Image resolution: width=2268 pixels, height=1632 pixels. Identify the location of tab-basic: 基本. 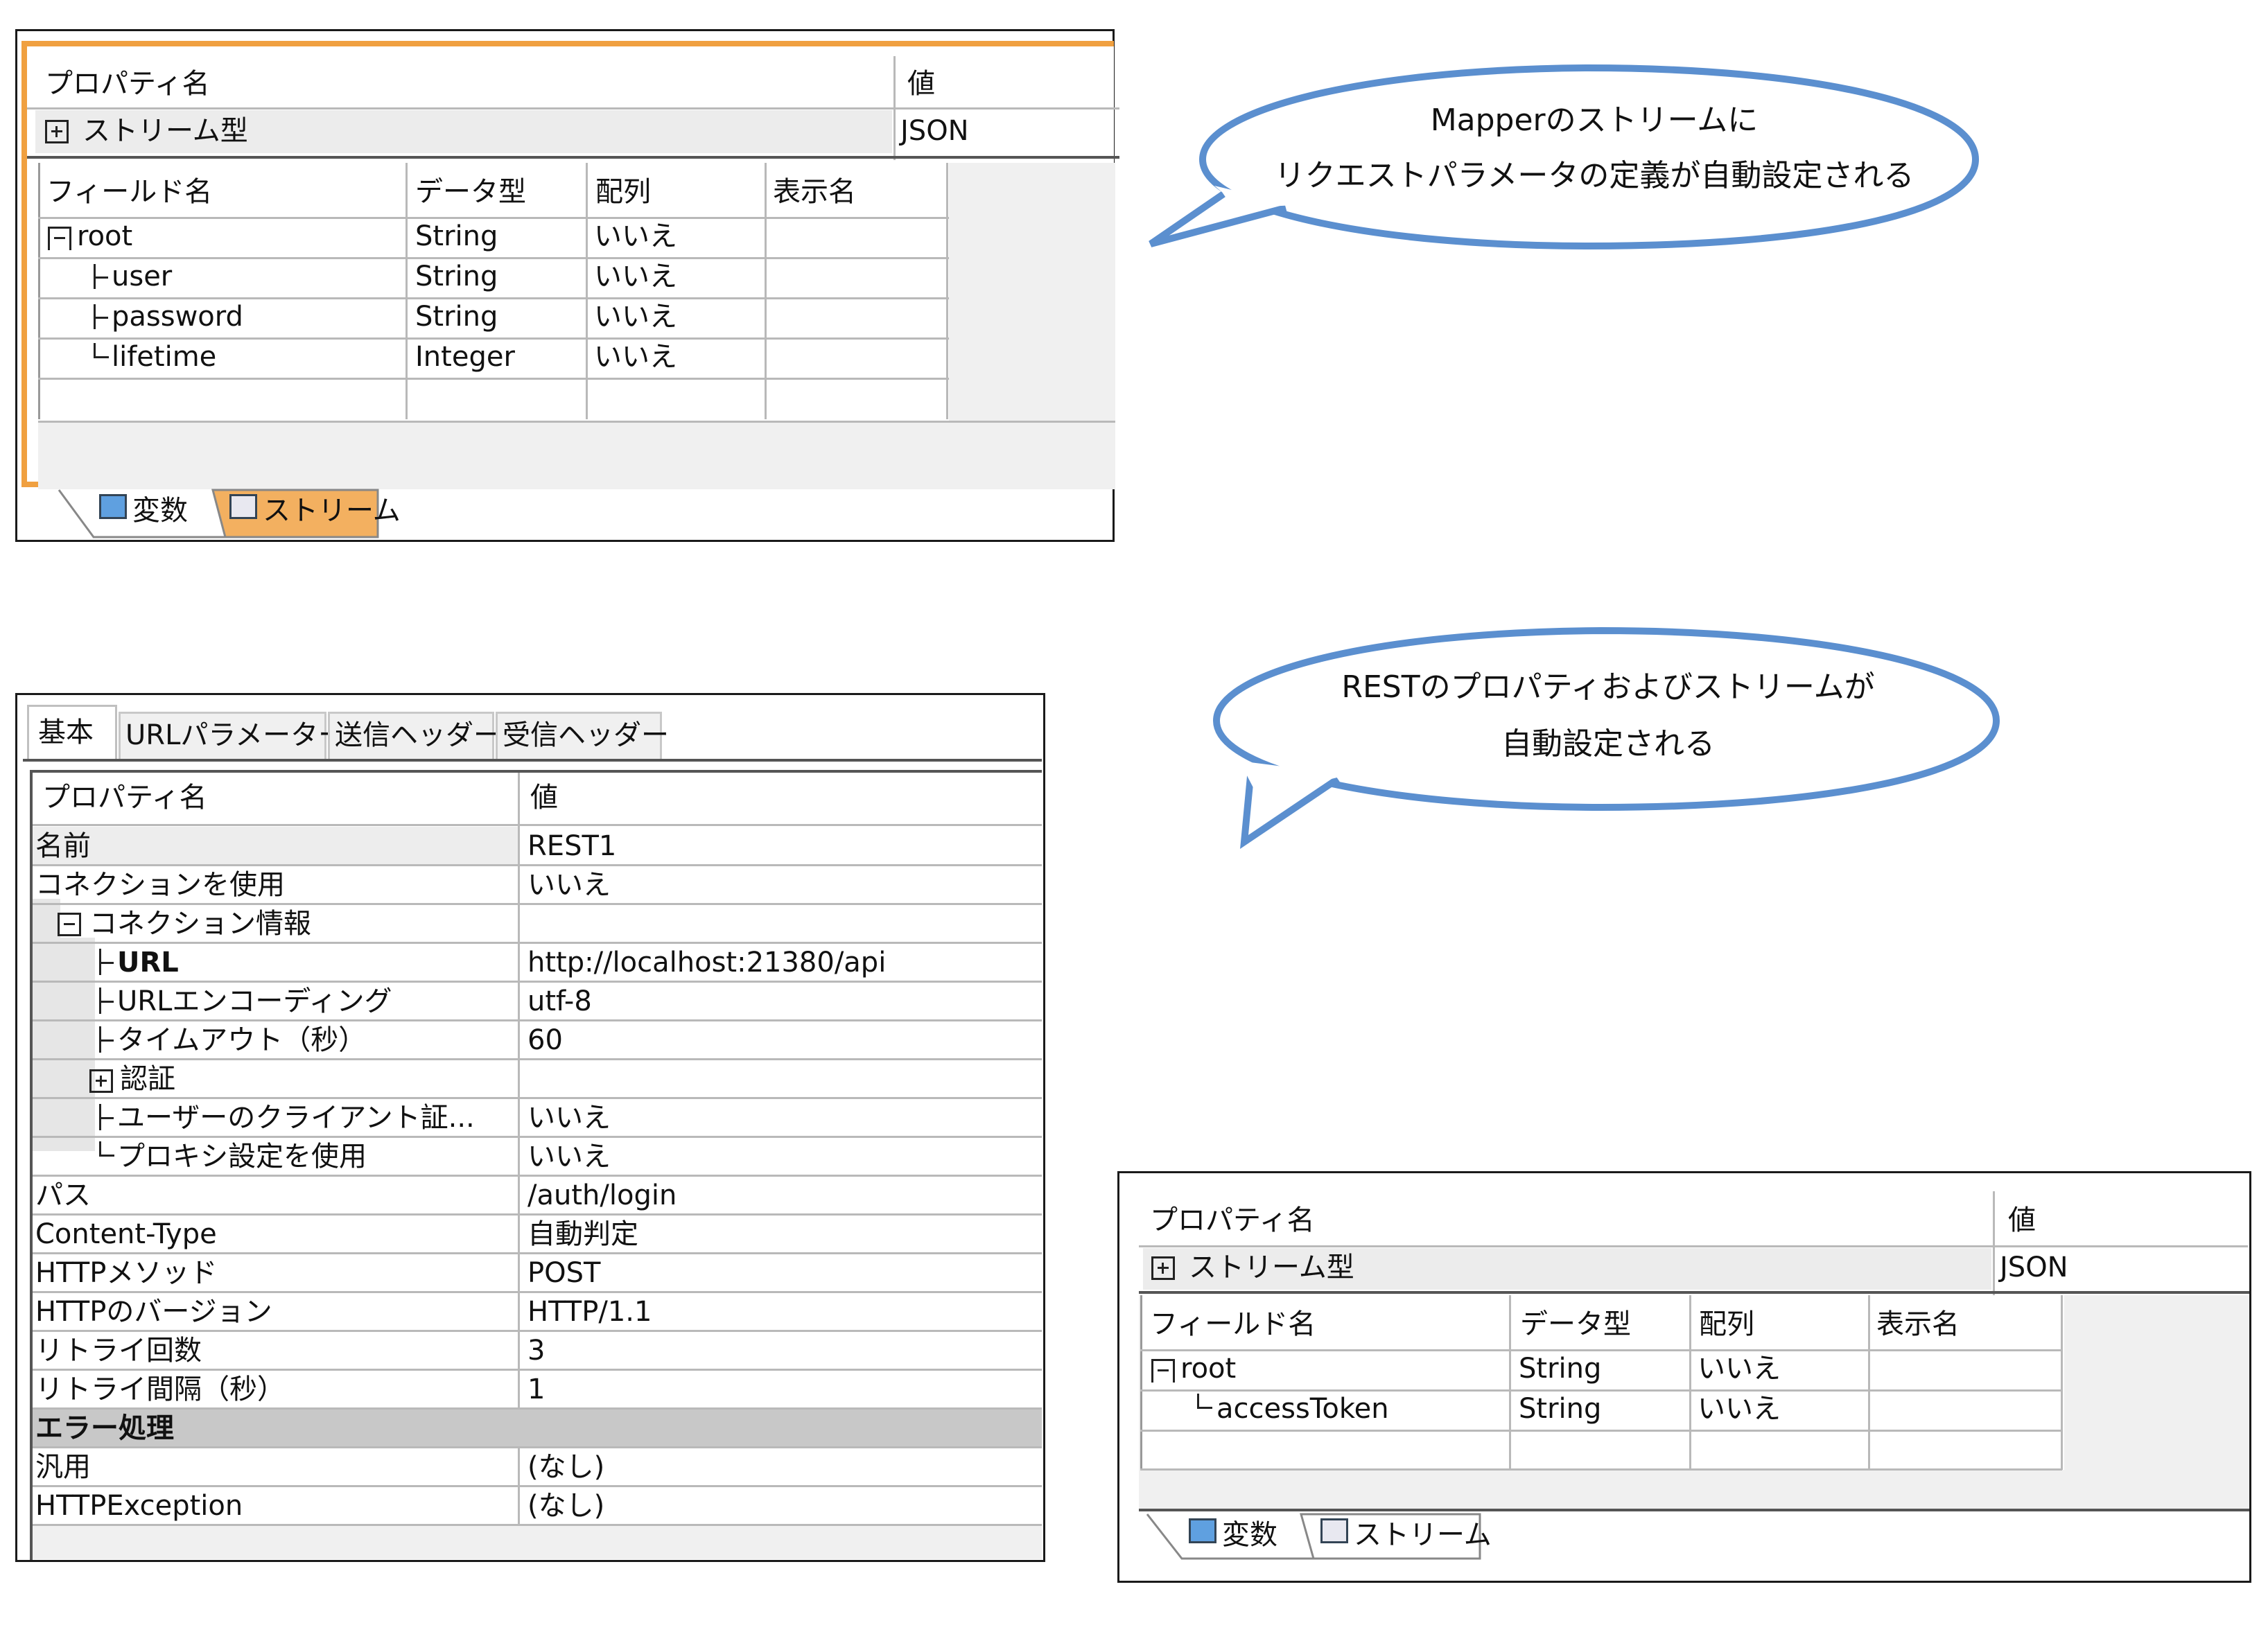
(66, 732).